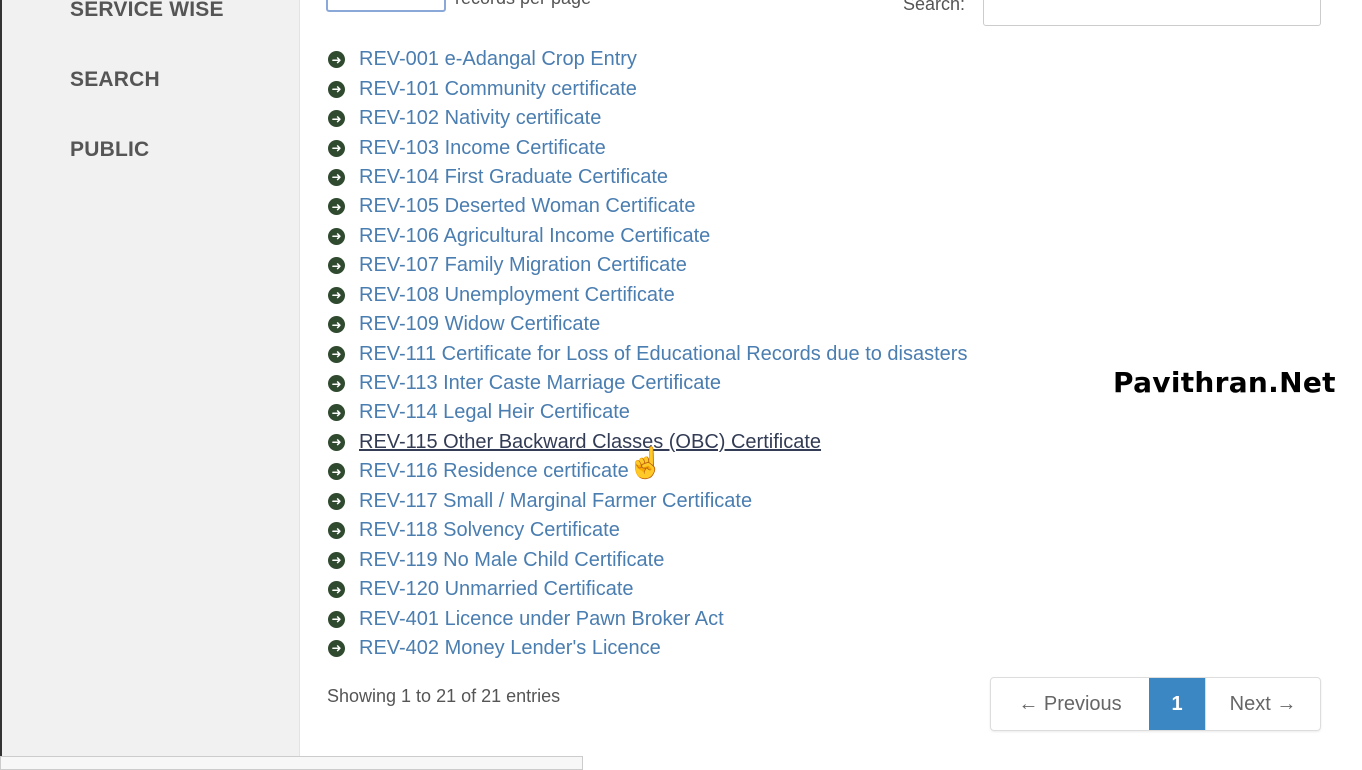 This screenshot has width=1362, height=770. I want to click on service-link: REV-108 Unemployment Certificate, so click(517, 295).